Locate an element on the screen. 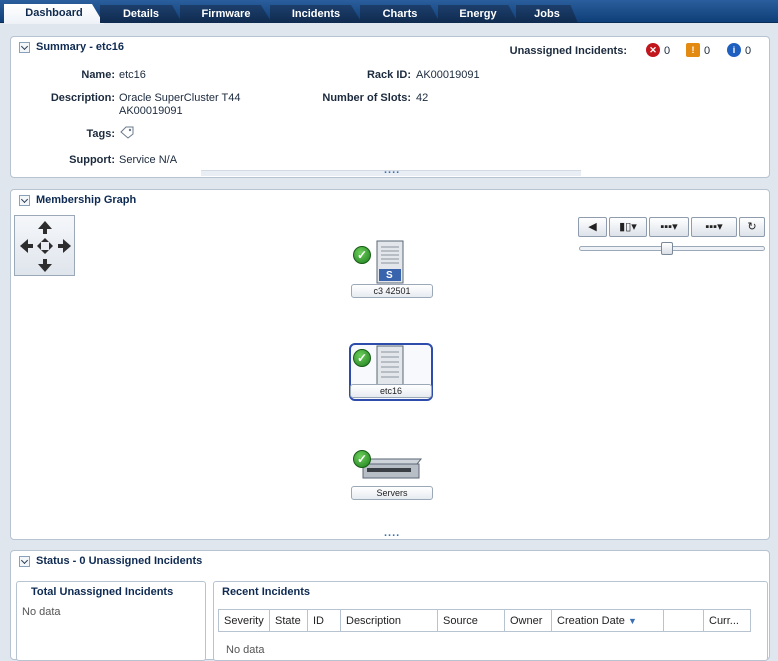  column-header-description: Description is located at coordinates (389, 620).